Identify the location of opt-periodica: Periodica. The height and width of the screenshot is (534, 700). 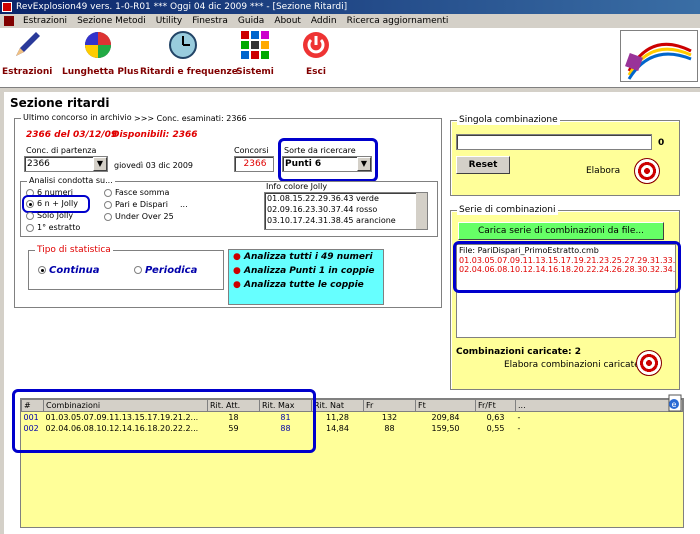
(165, 270).